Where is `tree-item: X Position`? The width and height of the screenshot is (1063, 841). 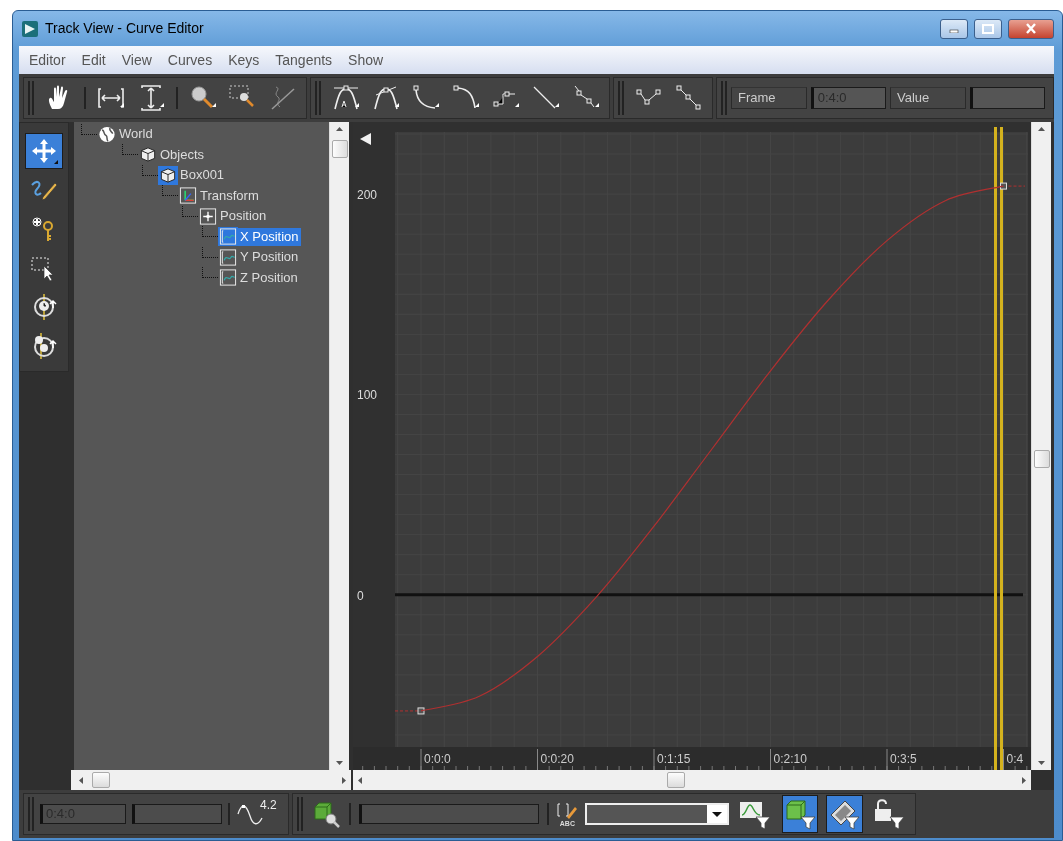 tree-item: X Position is located at coordinates (269, 236).